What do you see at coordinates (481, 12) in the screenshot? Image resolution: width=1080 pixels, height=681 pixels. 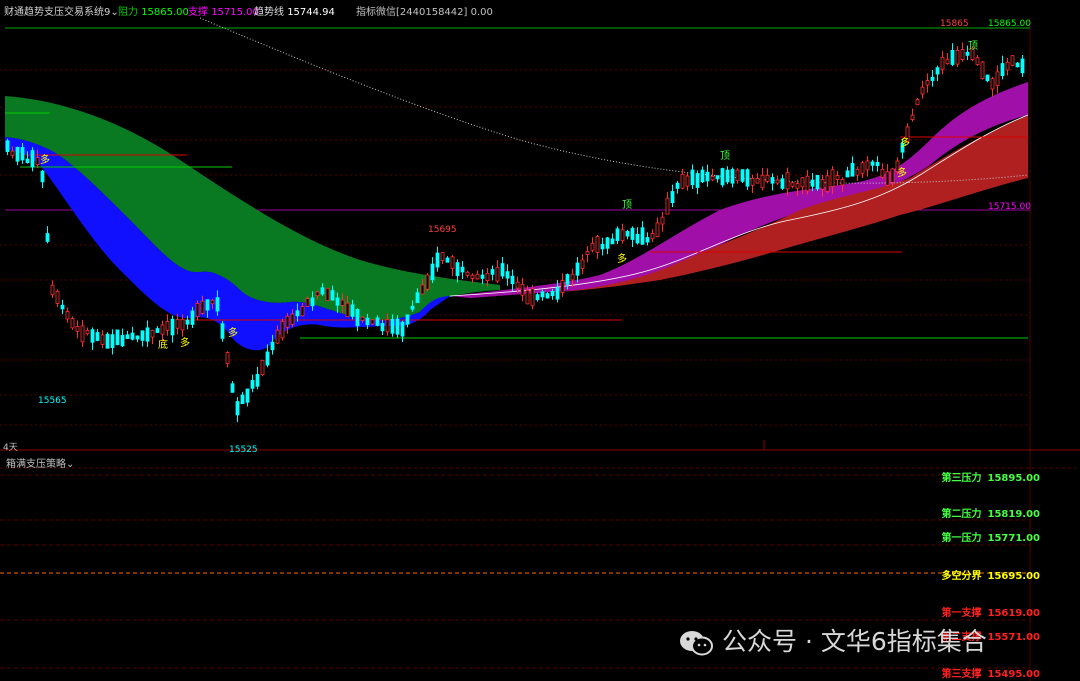 I see `contact-value: 0.00` at bounding box center [481, 12].